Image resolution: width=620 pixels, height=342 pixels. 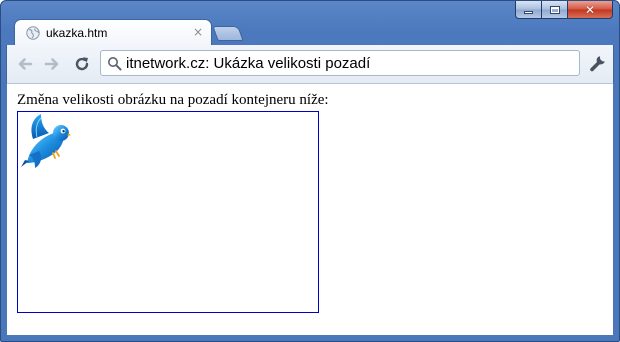 What do you see at coordinates (46, 141) in the screenshot?
I see `bluebird-image` at bounding box center [46, 141].